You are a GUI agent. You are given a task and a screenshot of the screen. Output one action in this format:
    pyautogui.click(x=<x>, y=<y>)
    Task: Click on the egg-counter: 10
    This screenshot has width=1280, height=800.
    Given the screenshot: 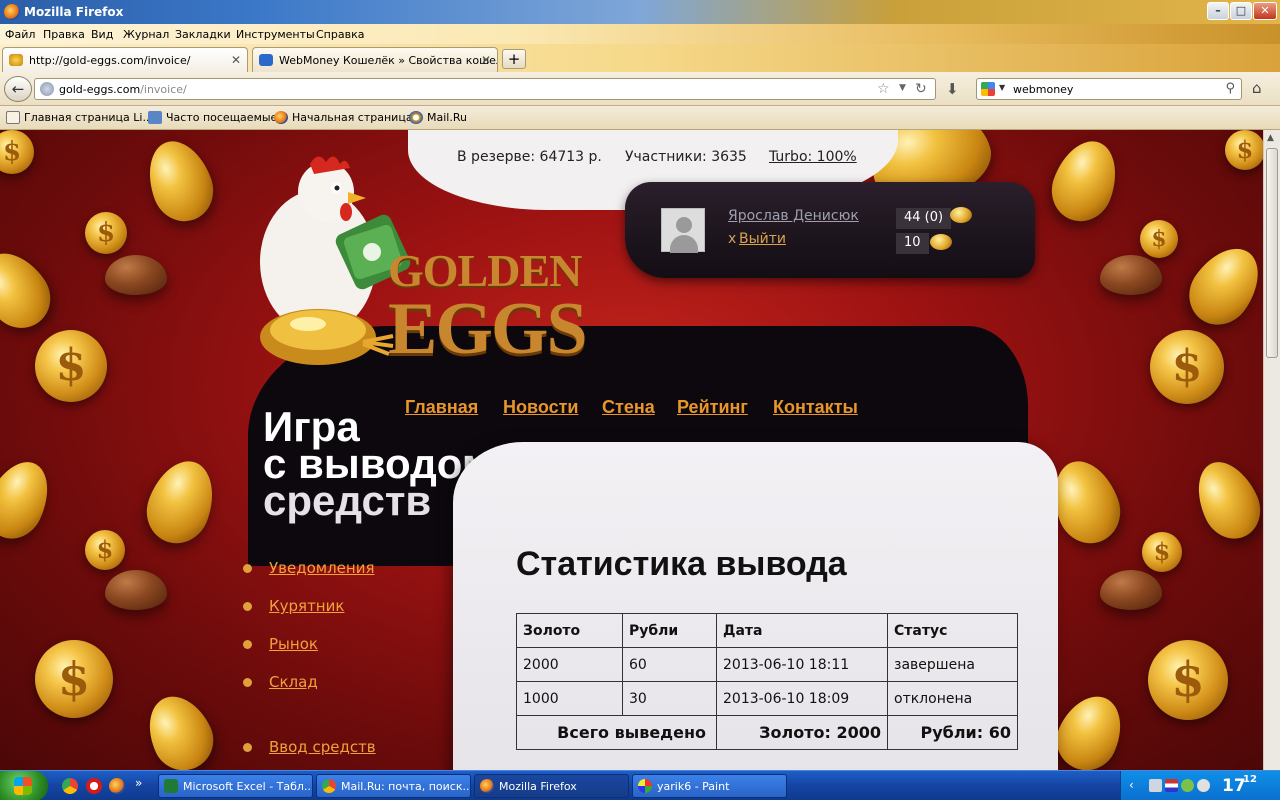 What is the action you would take?
    pyautogui.click(x=912, y=243)
    